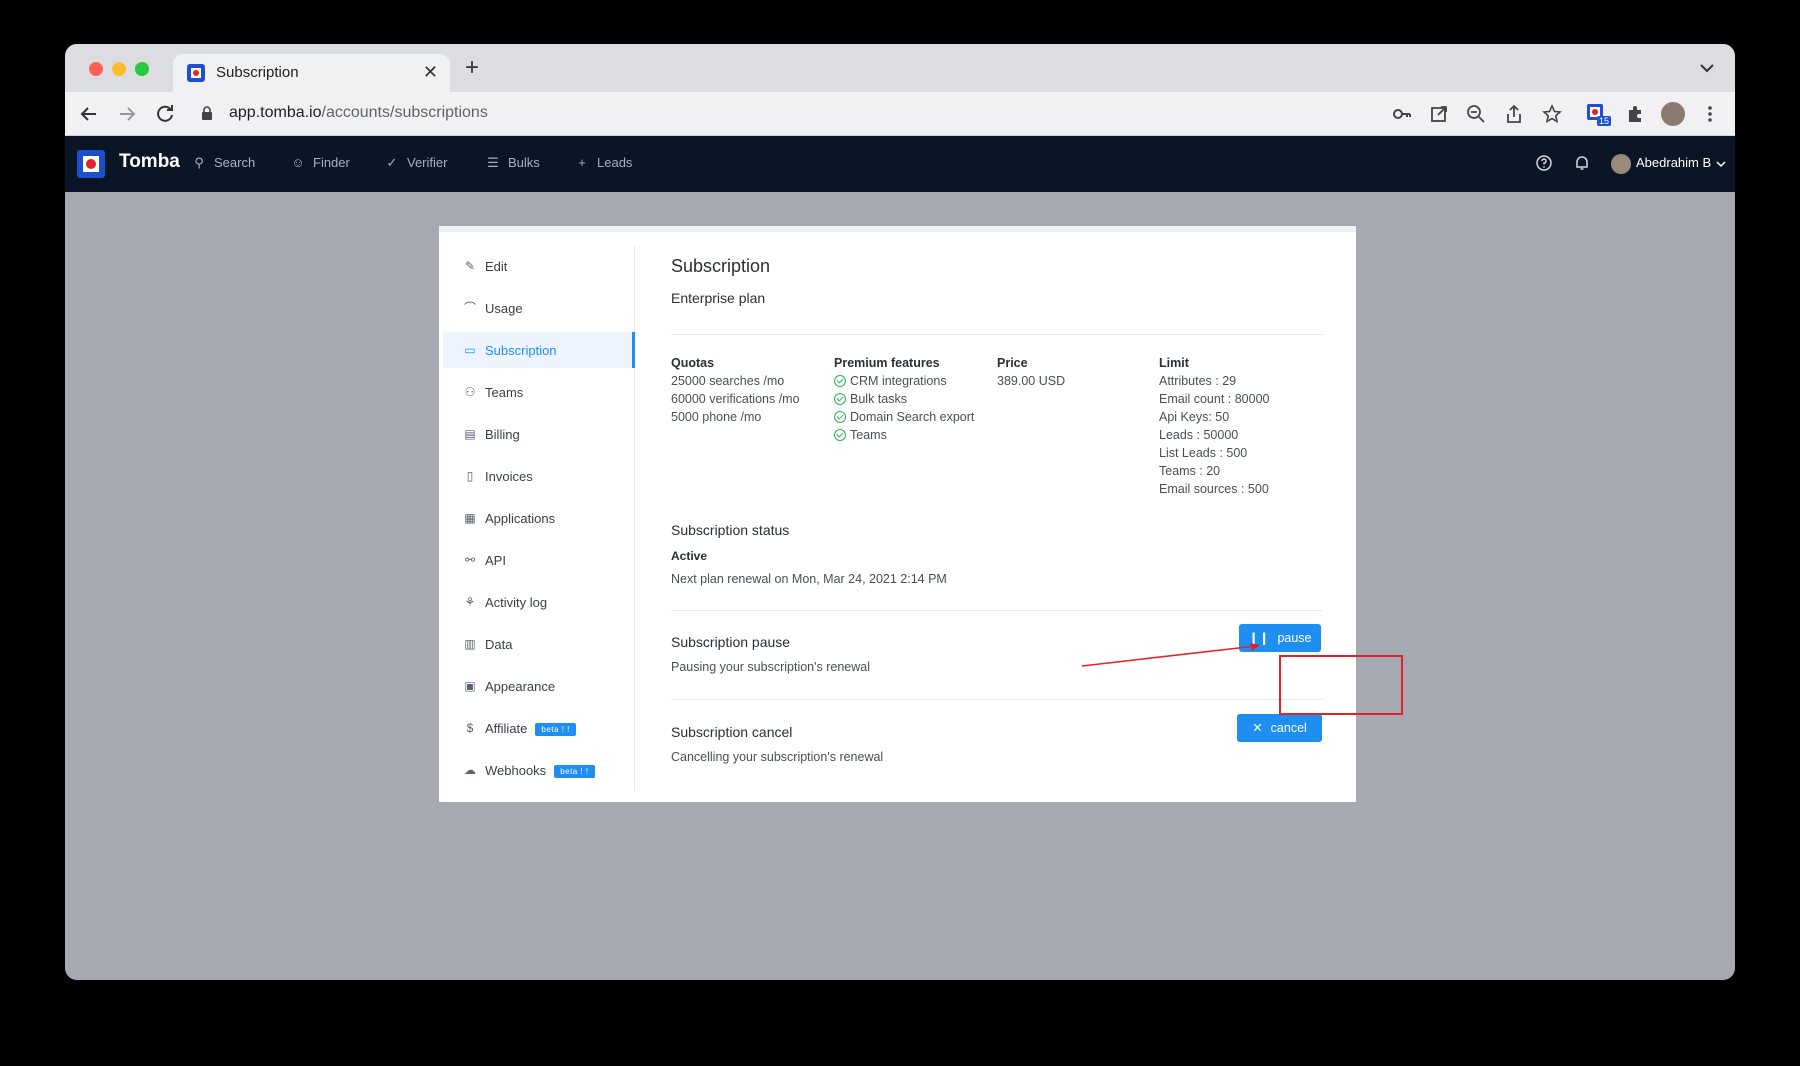 The height and width of the screenshot is (1066, 1800). What do you see at coordinates (868, 435) in the screenshot?
I see `feature-line: Teams` at bounding box center [868, 435].